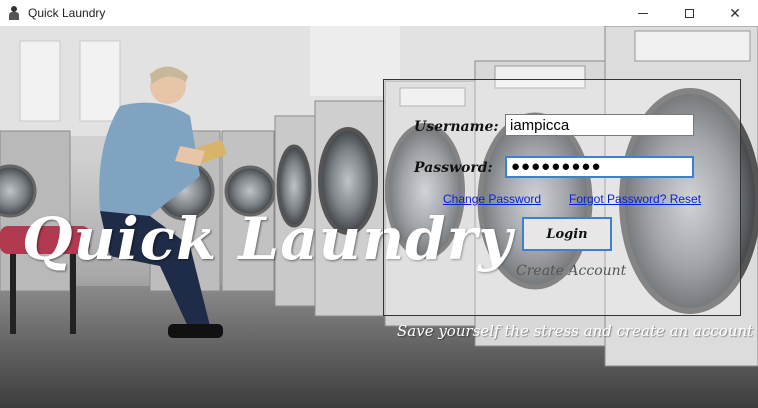 This screenshot has width=758, height=408. I want to click on app-icon, so click(14, 13).